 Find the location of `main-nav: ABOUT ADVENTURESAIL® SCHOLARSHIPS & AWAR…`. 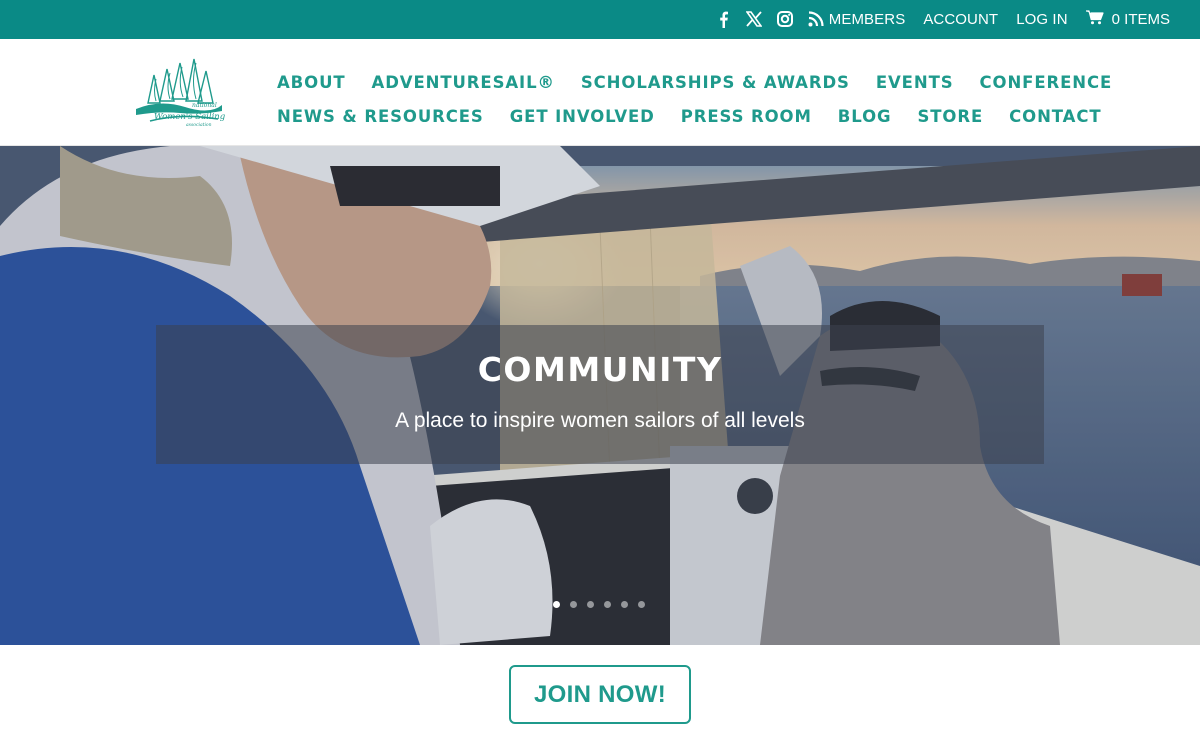

main-nav: ABOUT ADVENTURESAIL® SCHOLARSHIPS & AWAR… is located at coordinates (694, 99).